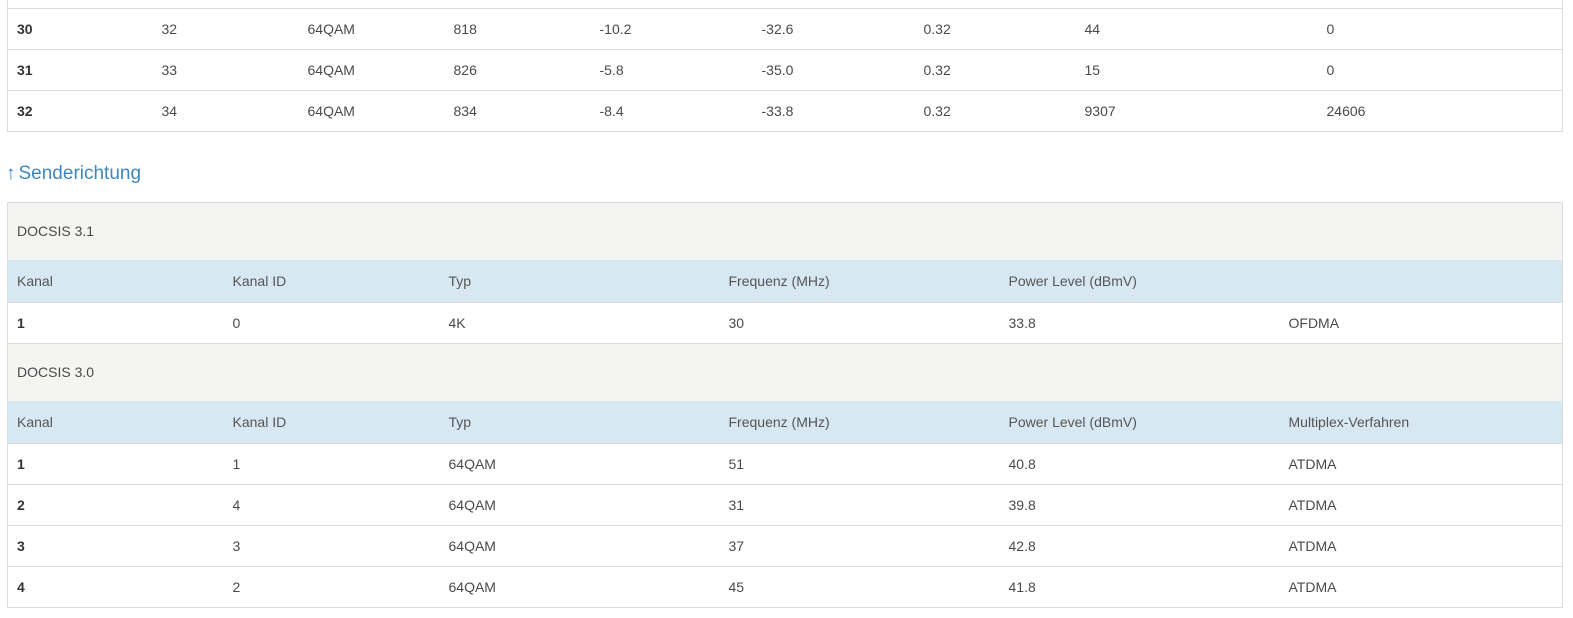 The width and height of the screenshot is (1573, 618). What do you see at coordinates (517, 28) in the screenshot?
I see `frequency-cell: 818` at bounding box center [517, 28].